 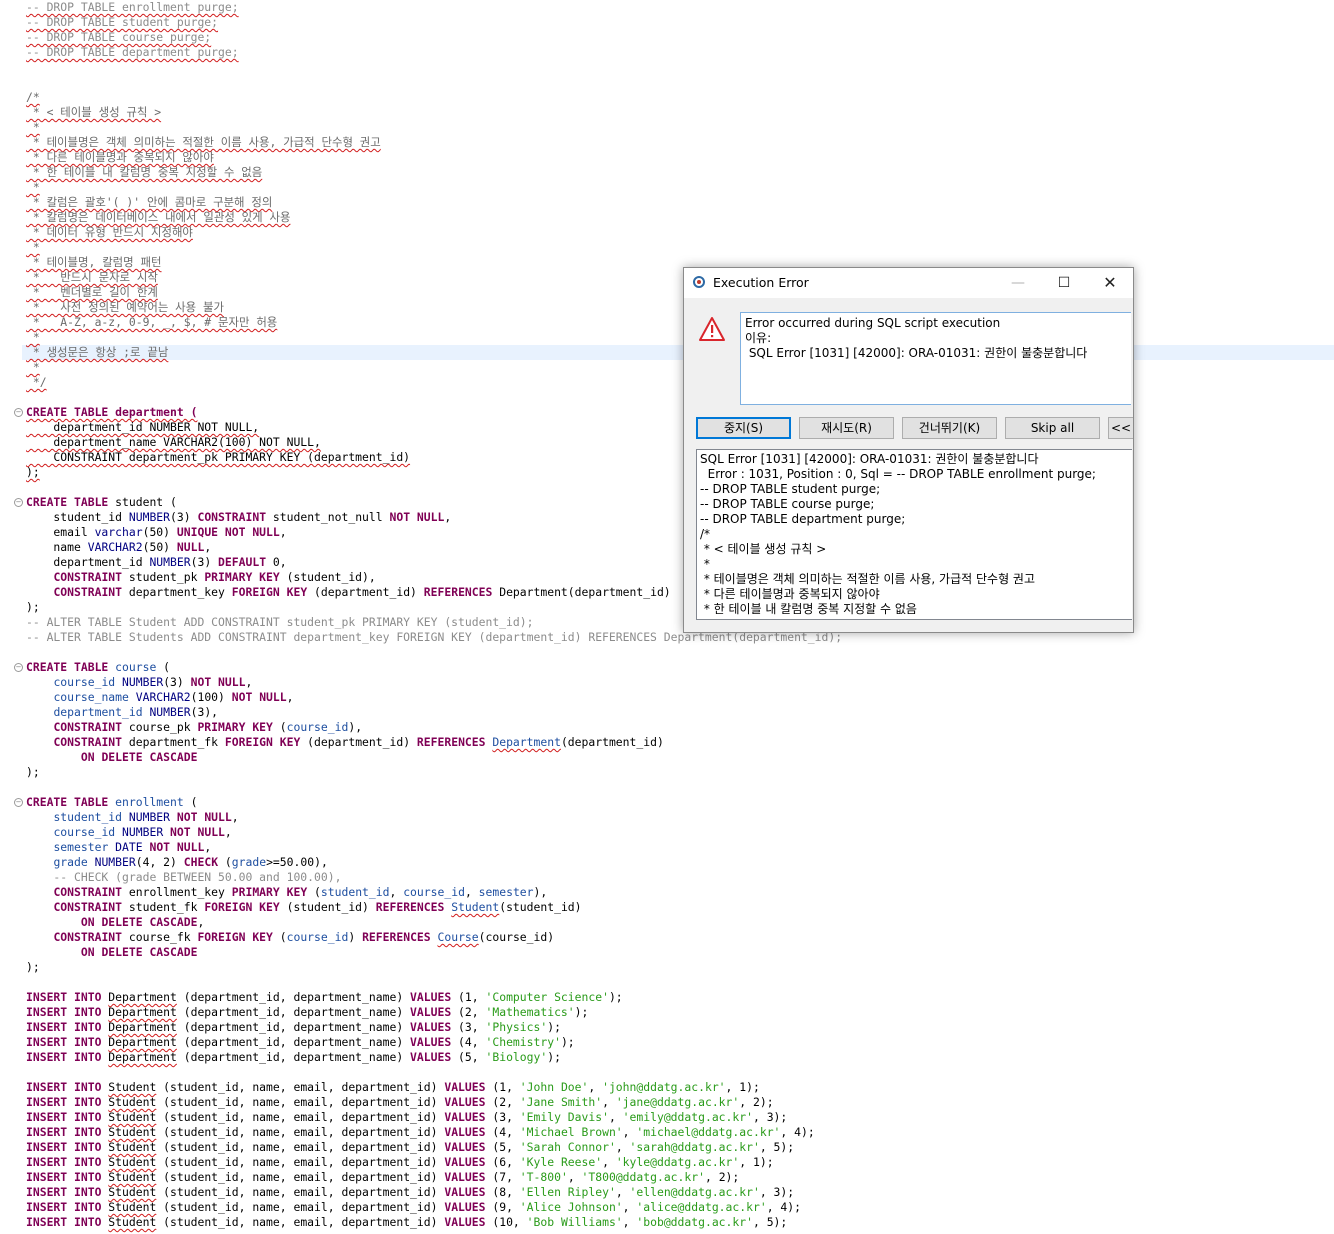 I want to click on code-token: * 칼럼은 괄호'( )' 안에 콤마로 구분해 정의, so click(x=149, y=202).